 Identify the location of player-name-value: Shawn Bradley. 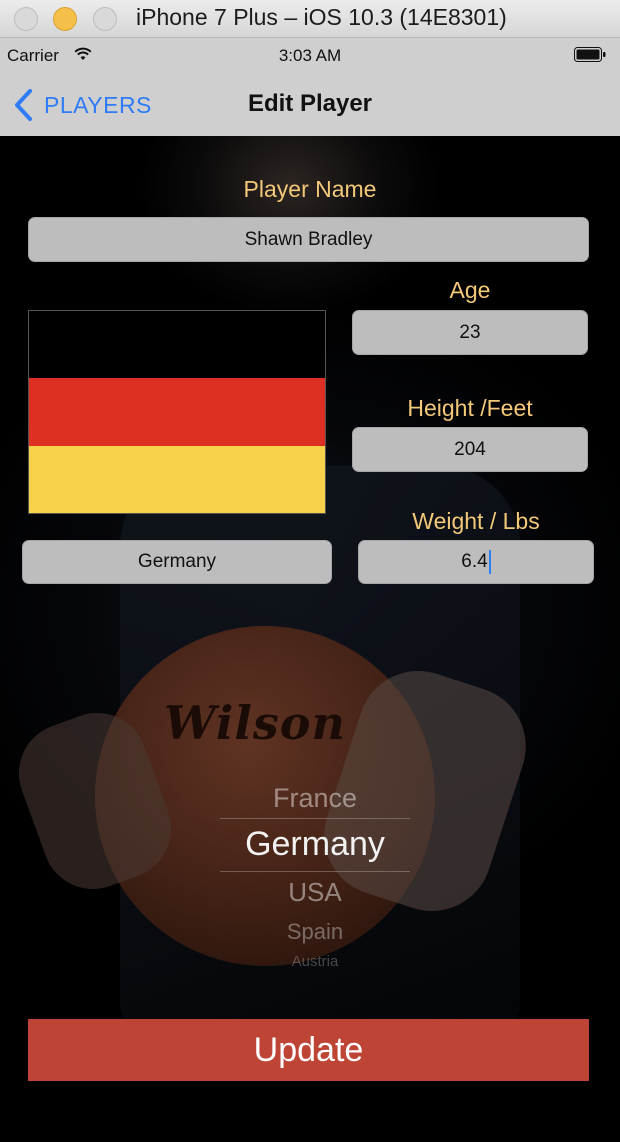
(308, 239).